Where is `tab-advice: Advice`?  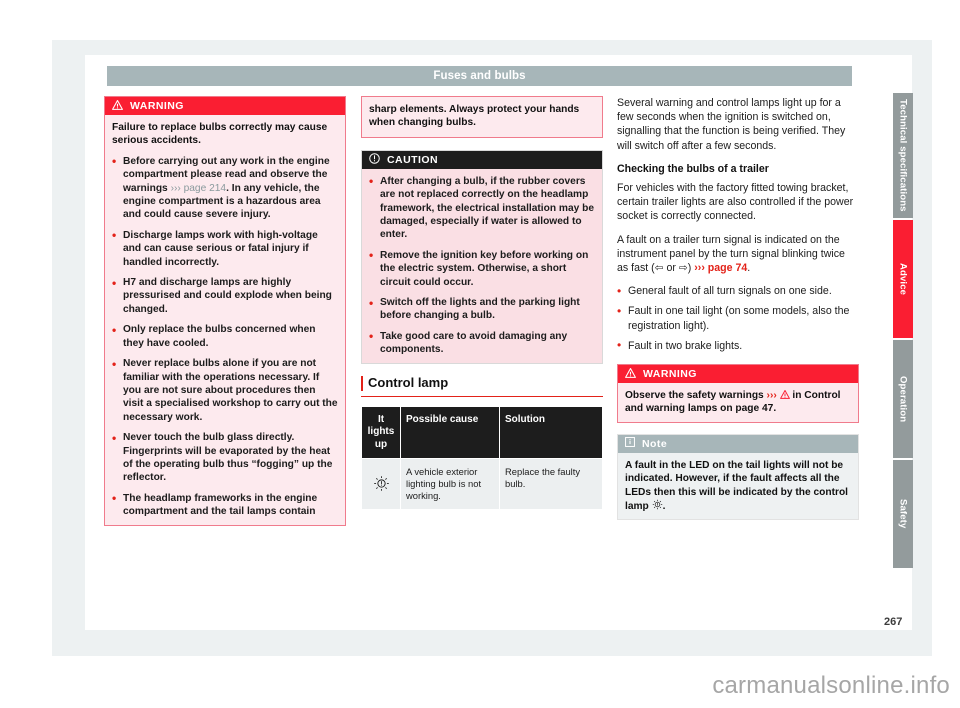 tab-advice: Advice is located at coordinates (903, 279).